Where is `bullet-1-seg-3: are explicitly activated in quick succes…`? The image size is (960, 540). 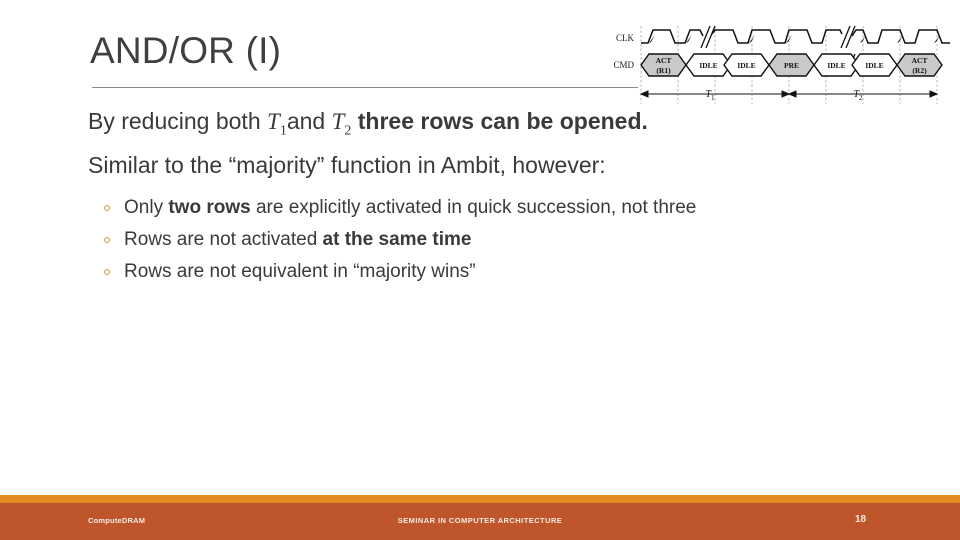
bullet-1-seg-3: are explicitly activated in quick succes… is located at coordinates (473, 208).